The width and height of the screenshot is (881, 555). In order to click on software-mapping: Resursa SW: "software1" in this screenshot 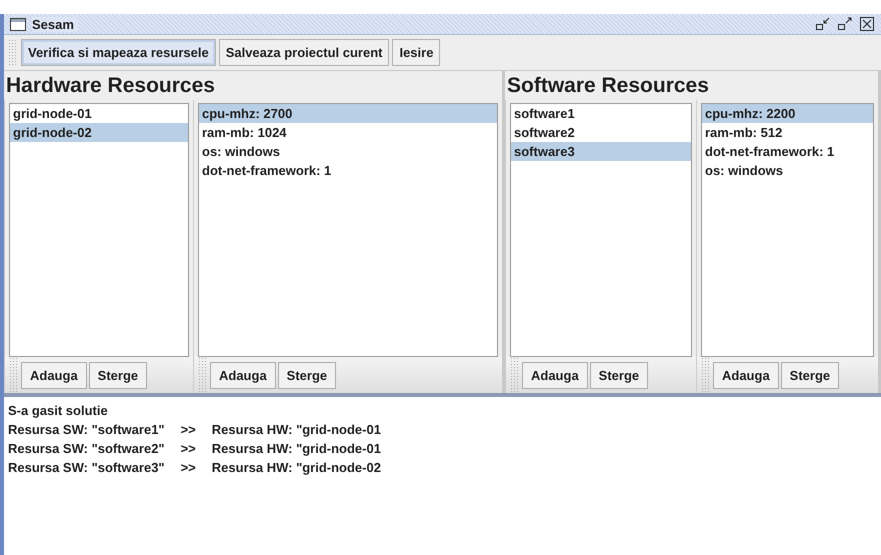, I will do `click(86, 429)`.